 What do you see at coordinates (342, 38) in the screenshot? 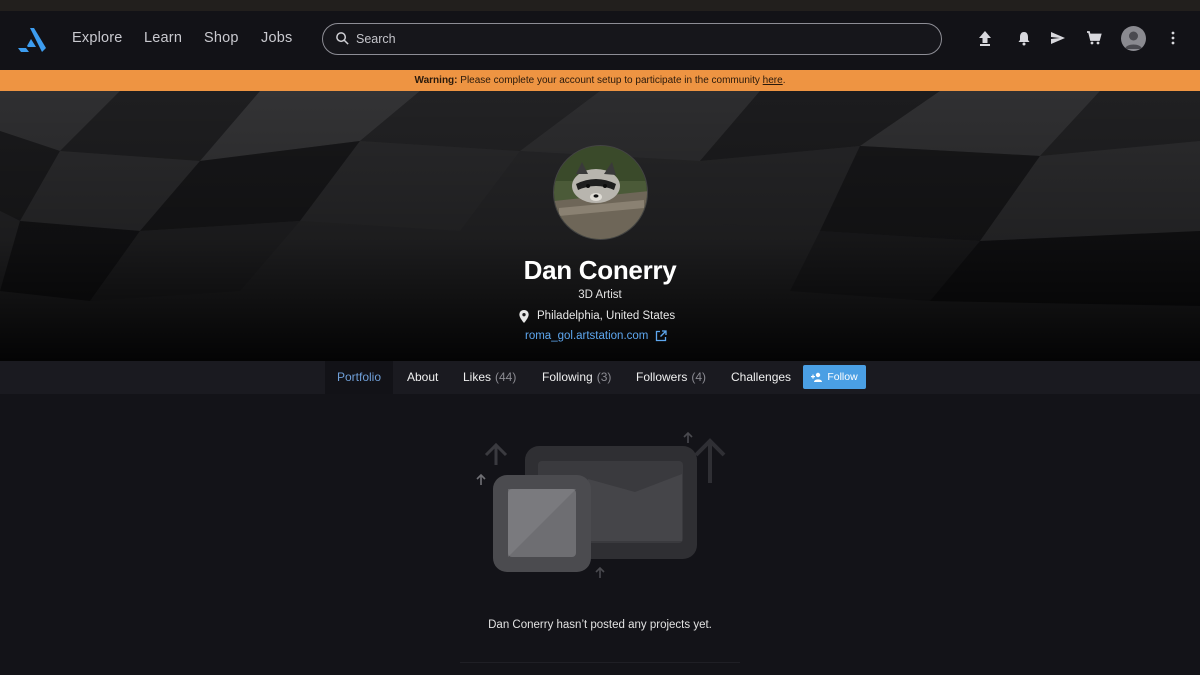
I see `search-icon` at bounding box center [342, 38].